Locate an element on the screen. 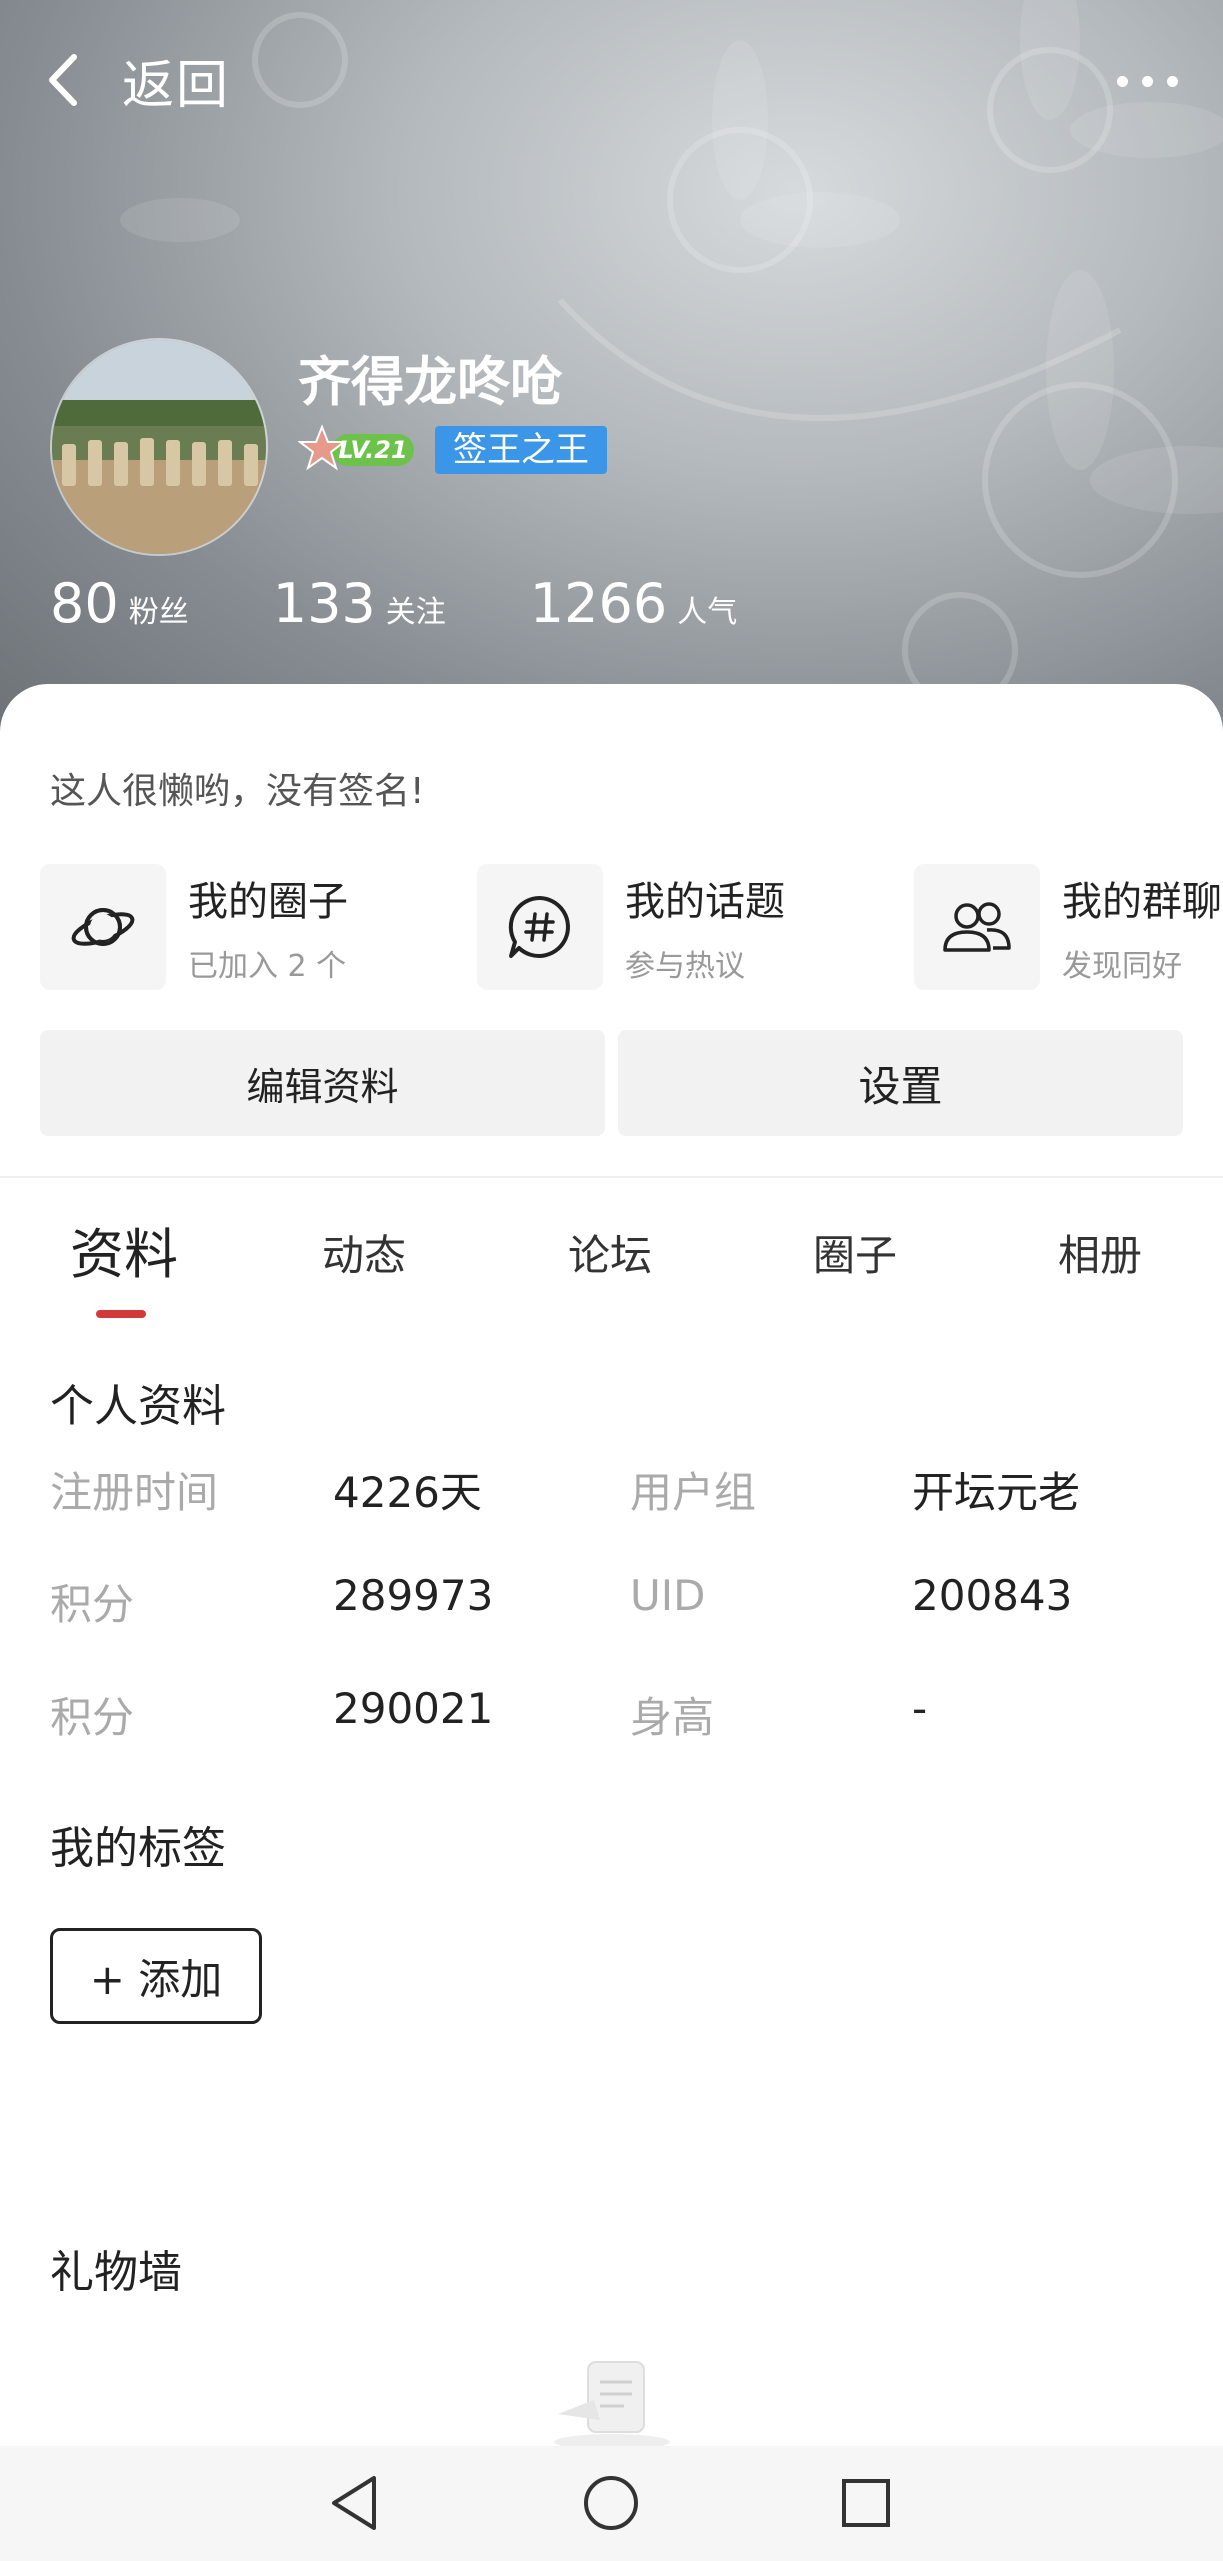 This screenshot has height=2561, width=1223. more-dots-icon is located at coordinates (1148, 81).